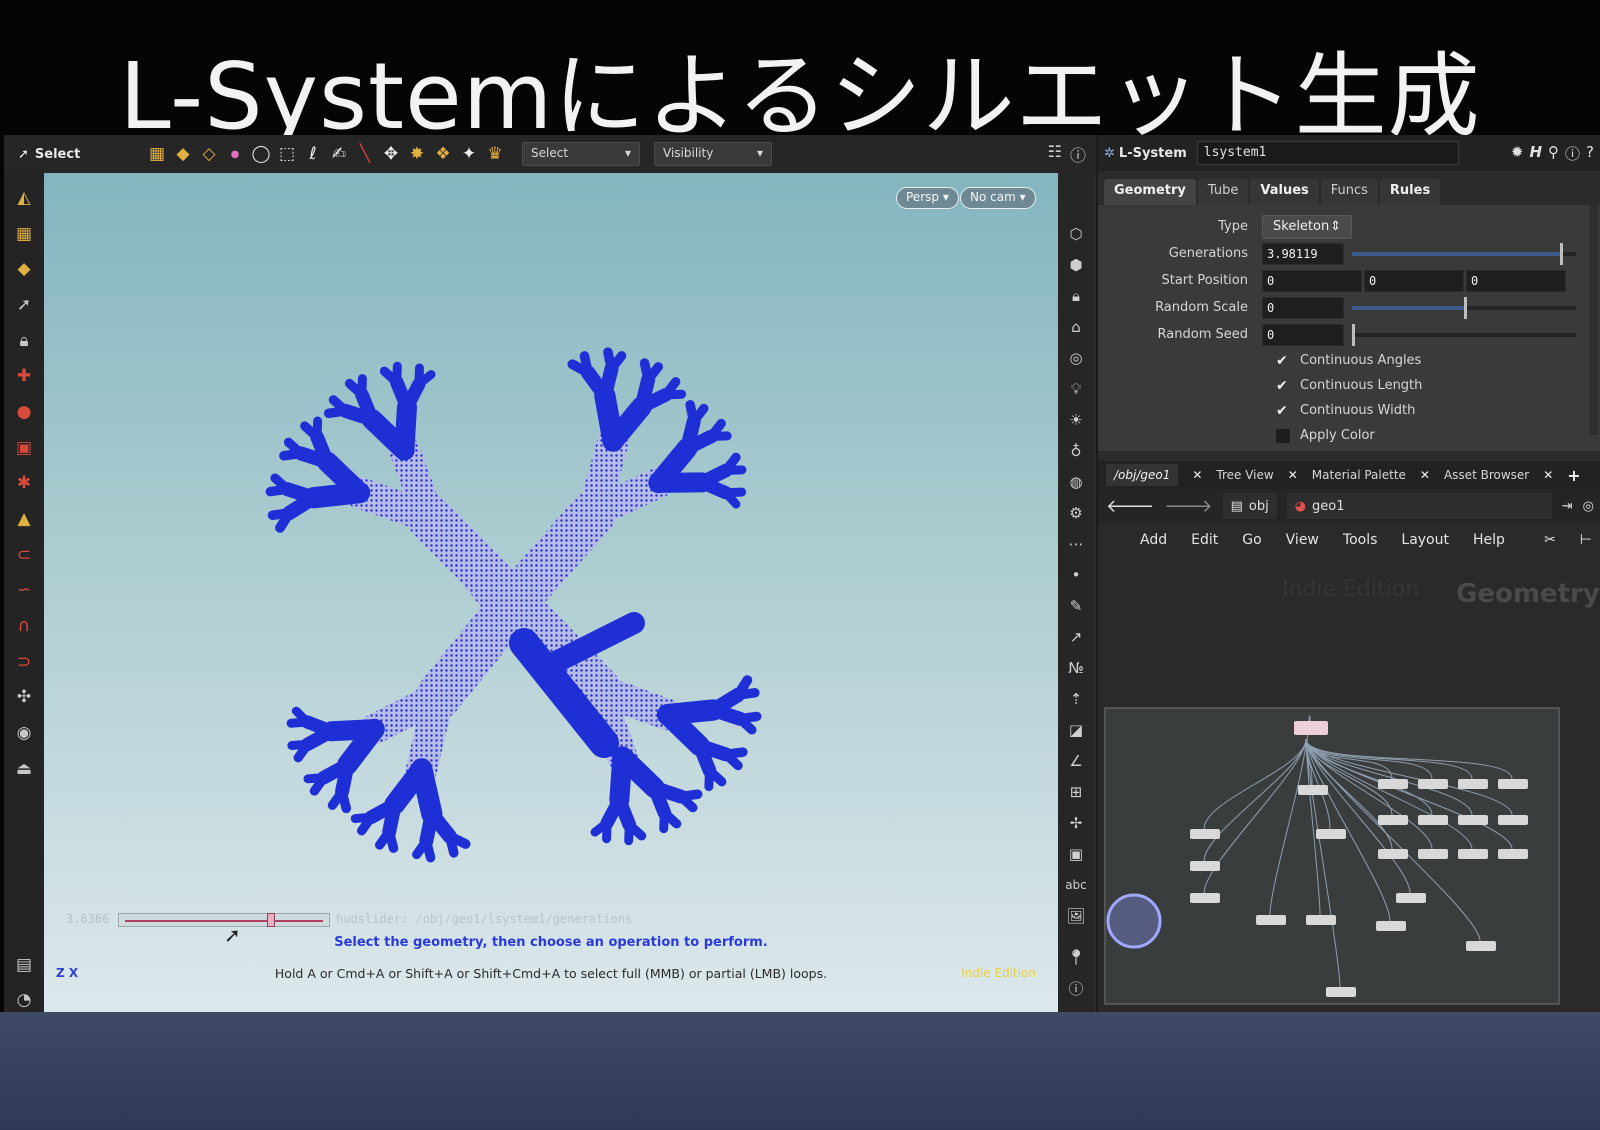 This screenshot has height=1130, width=1600. Describe the element at coordinates (24, 269) in the screenshot. I see `geometry-mode-icon: ◆` at that location.